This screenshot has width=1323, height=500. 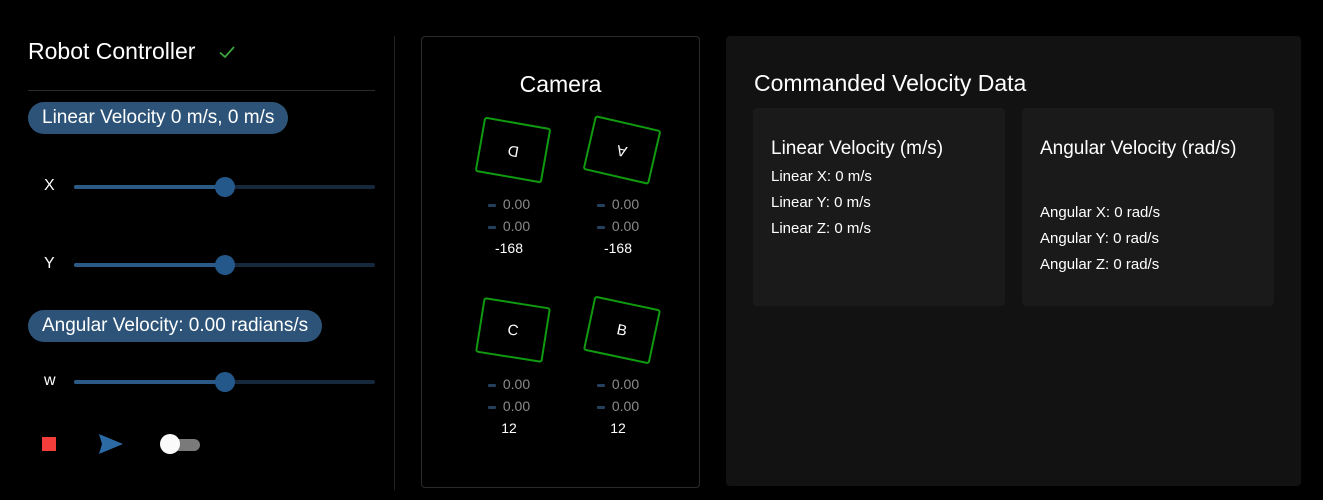 What do you see at coordinates (201, 90) in the screenshot?
I see `divider` at bounding box center [201, 90].